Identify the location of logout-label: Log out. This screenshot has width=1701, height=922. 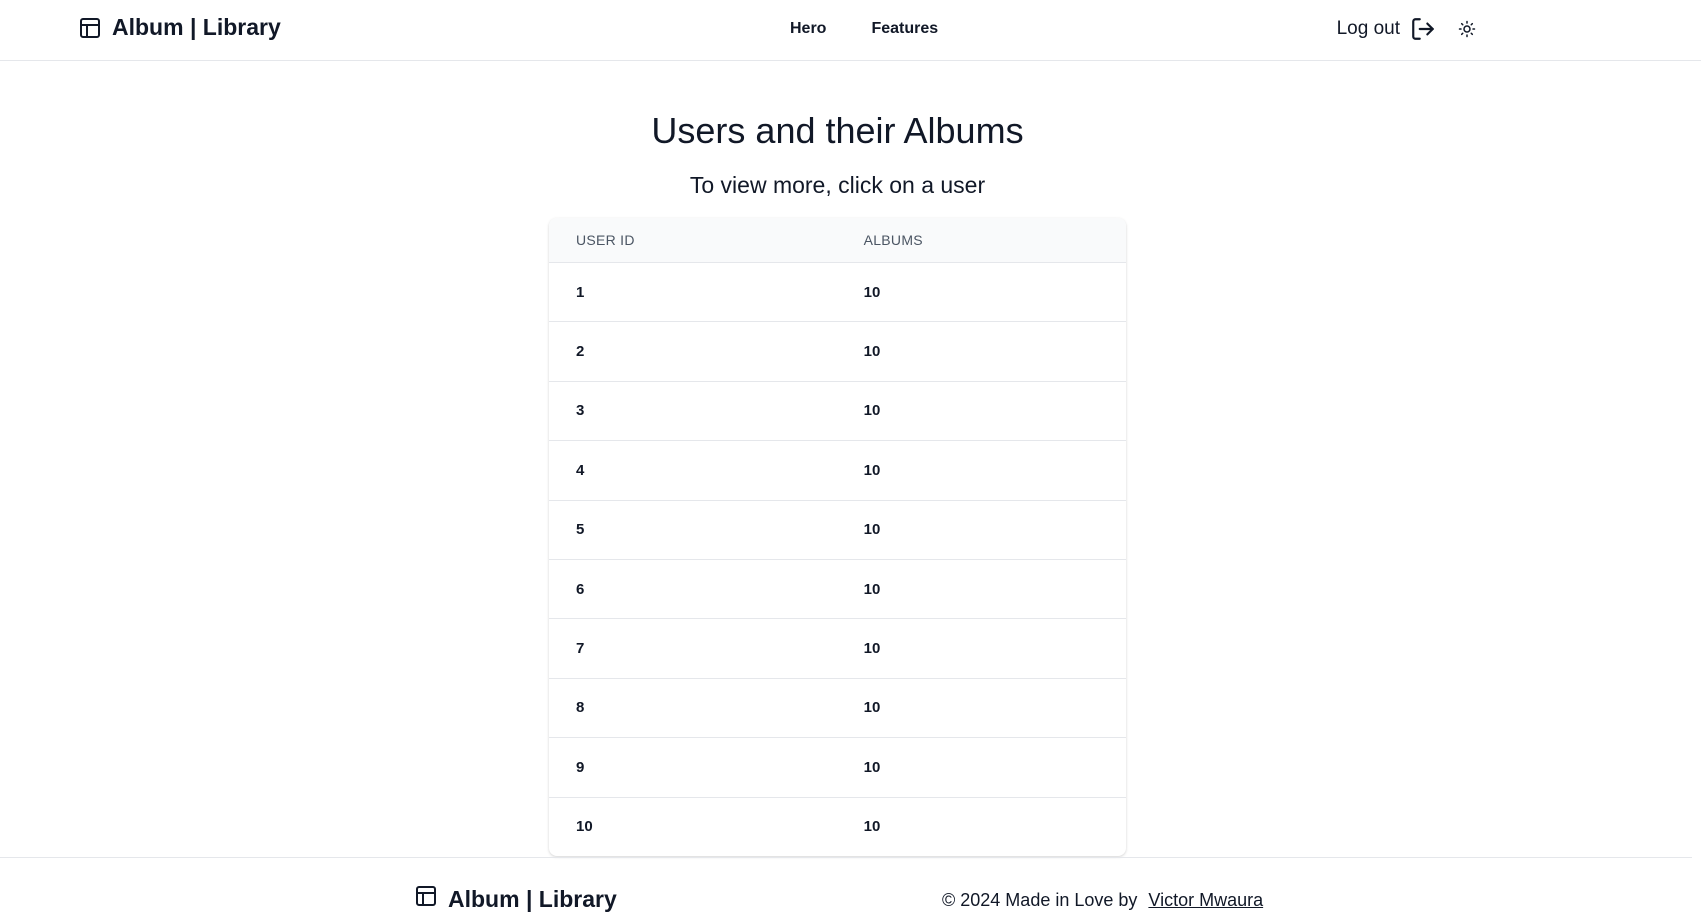
(1368, 28).